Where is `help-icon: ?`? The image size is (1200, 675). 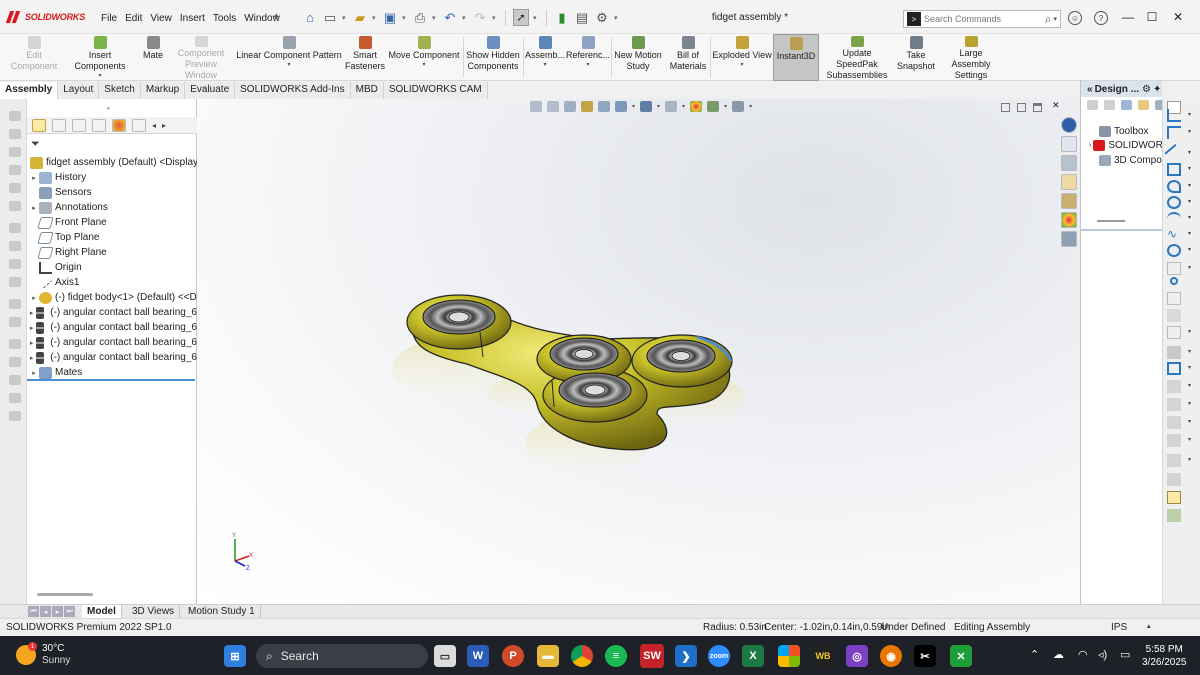
help-icon: ? is located at coordinates (1101, 18).